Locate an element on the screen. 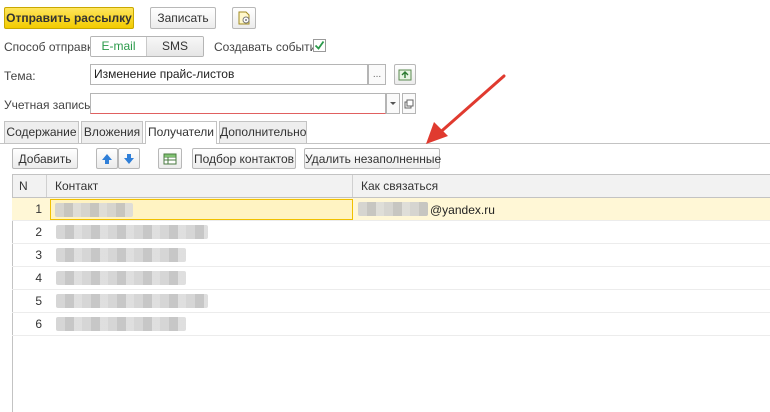  tab-attachments: Вложения is located at coordinates (112, 132).